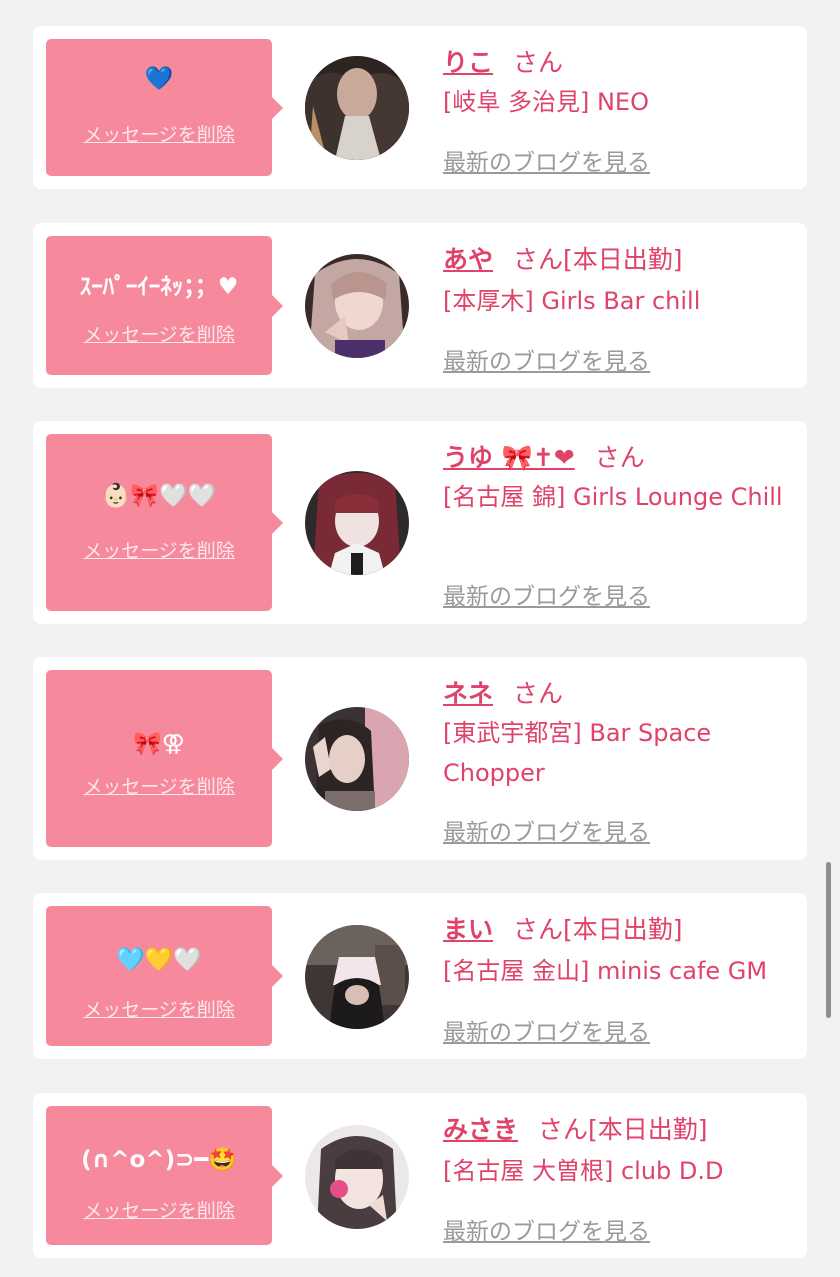 The height and width of the screenshot is (1277, 840). I want to click on message-text: (∩^o^)⊃━🤩, so click(159, 1160).